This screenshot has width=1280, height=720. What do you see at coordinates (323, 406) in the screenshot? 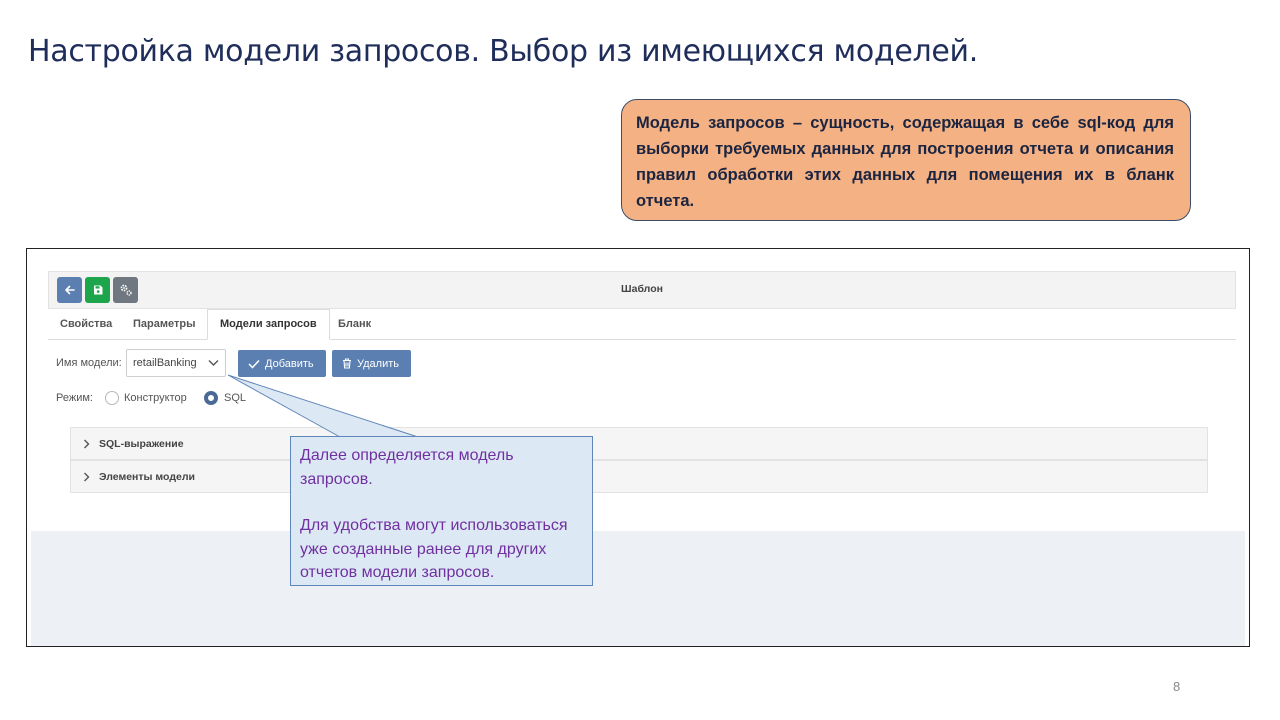
I see `callout-pointer` at bounding box center [323, 406].